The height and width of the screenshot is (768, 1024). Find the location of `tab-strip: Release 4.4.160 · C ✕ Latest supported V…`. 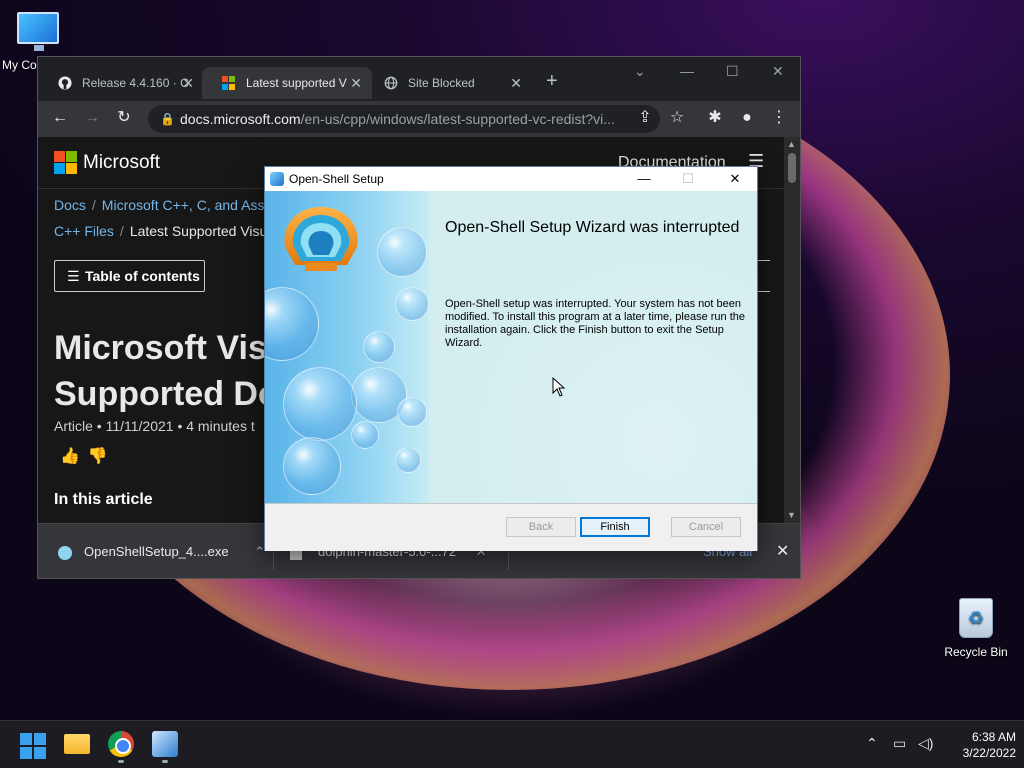

tab-strip: Release 4.4.160 · C ✕ Latest supported V… is located at coordinates (419, 79).